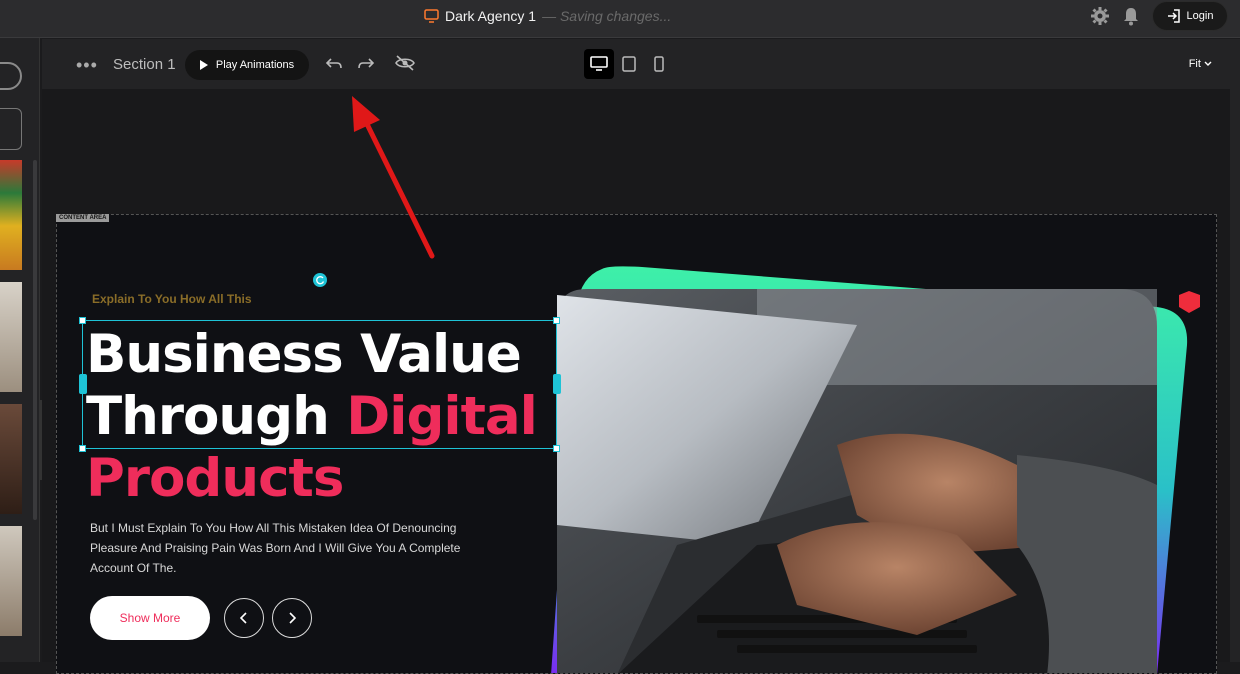 This screenshot has height=674, width=1240. Describe the element at coordinates (11, 76) in the screenshot. I see `left-panel-pill-button` at that location.